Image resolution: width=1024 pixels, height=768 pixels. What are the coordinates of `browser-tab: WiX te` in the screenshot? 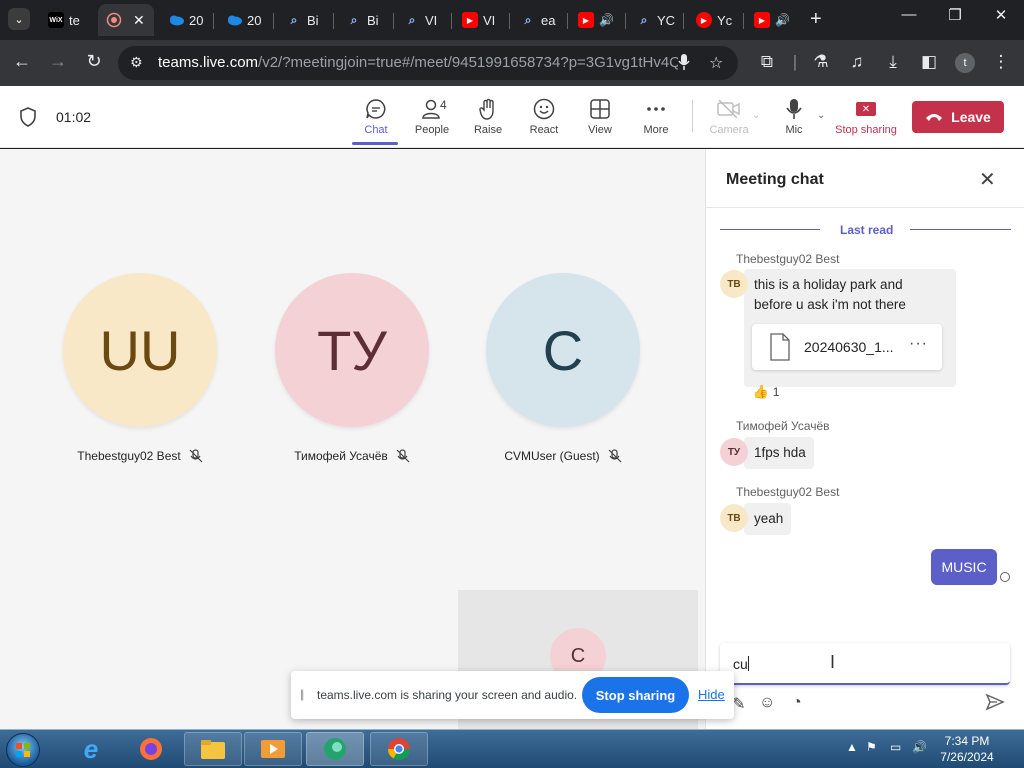 It's located at (68, 20).